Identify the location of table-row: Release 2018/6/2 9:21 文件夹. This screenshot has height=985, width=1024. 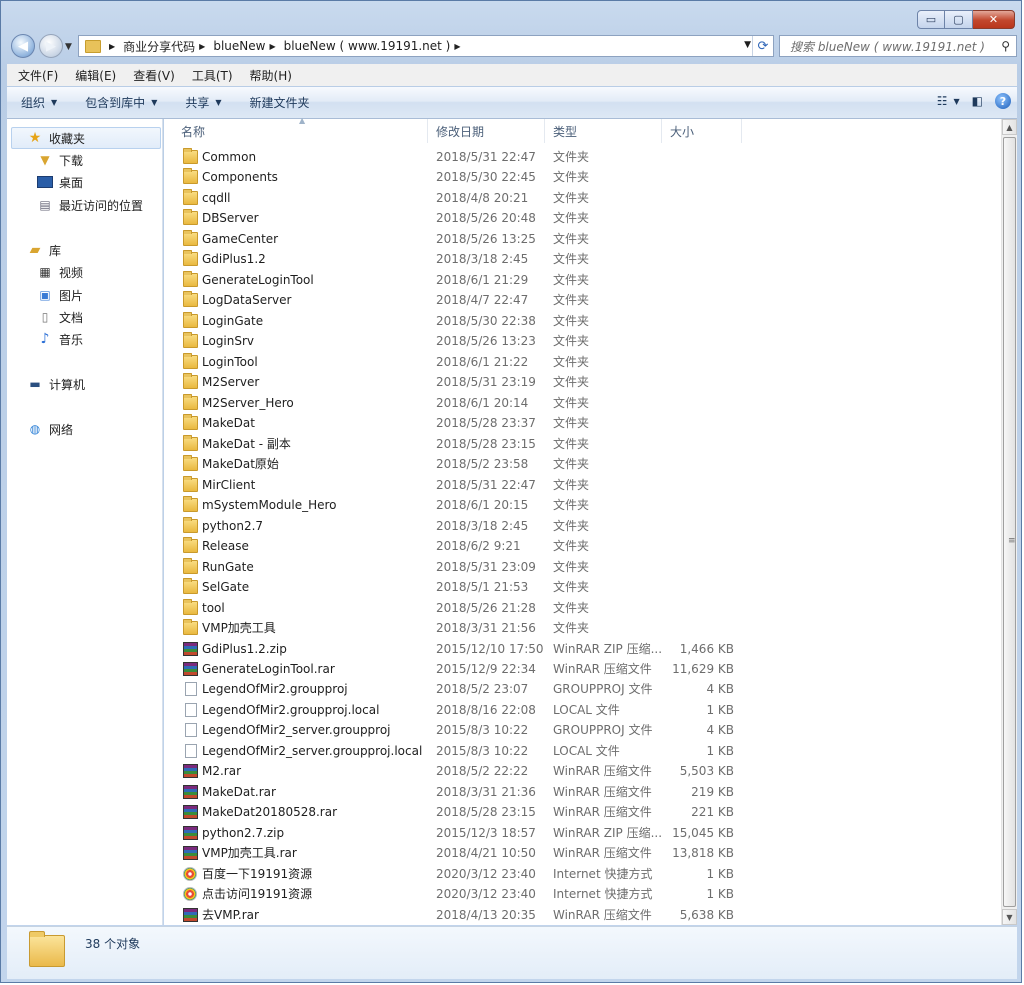
(464, 546).